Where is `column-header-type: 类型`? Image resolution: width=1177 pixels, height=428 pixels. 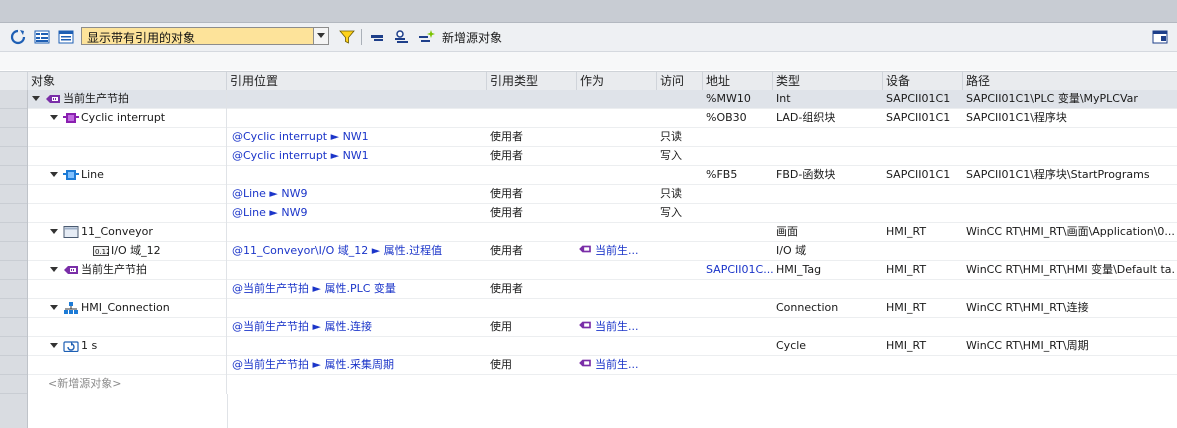
column-header-type: 类型 is located at coordinates (828, 81).